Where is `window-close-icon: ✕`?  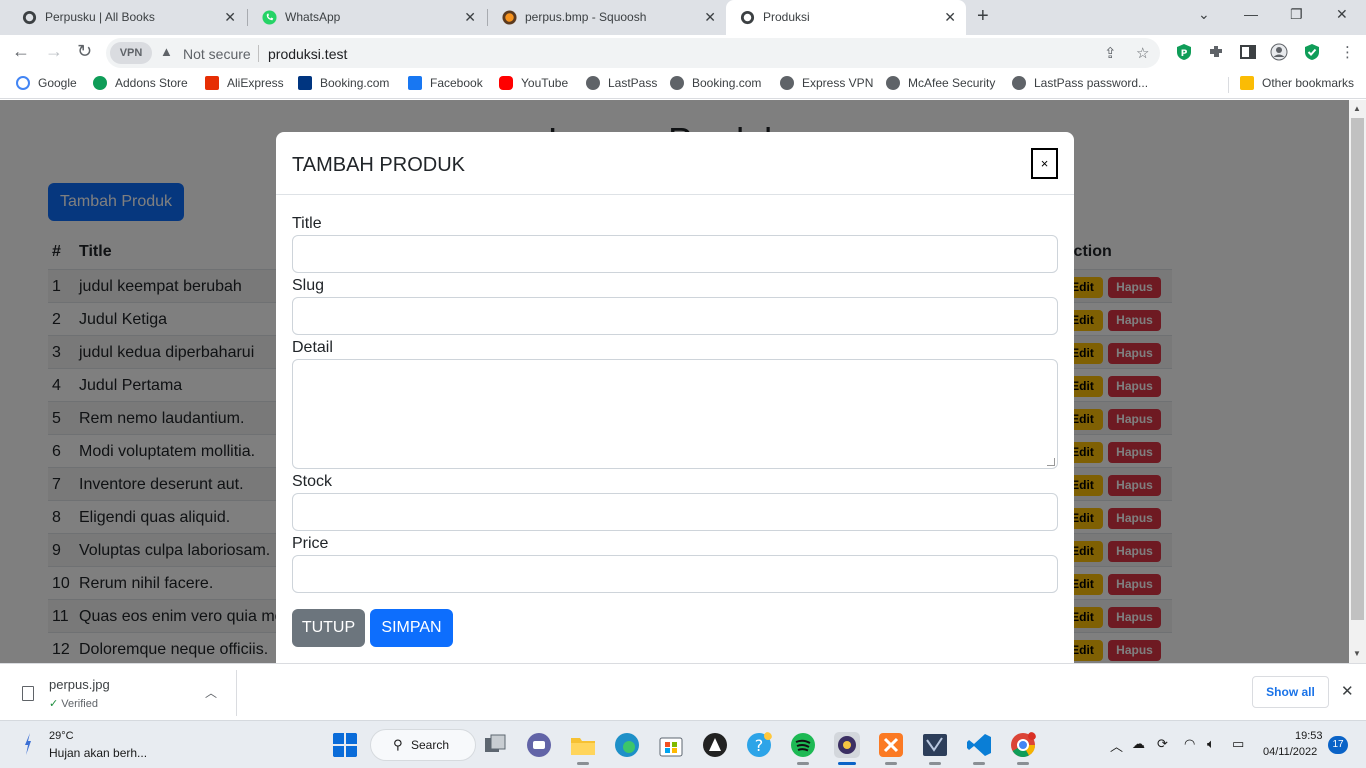 window-close-icon: ✕ is located at coordinates (1342, 14).